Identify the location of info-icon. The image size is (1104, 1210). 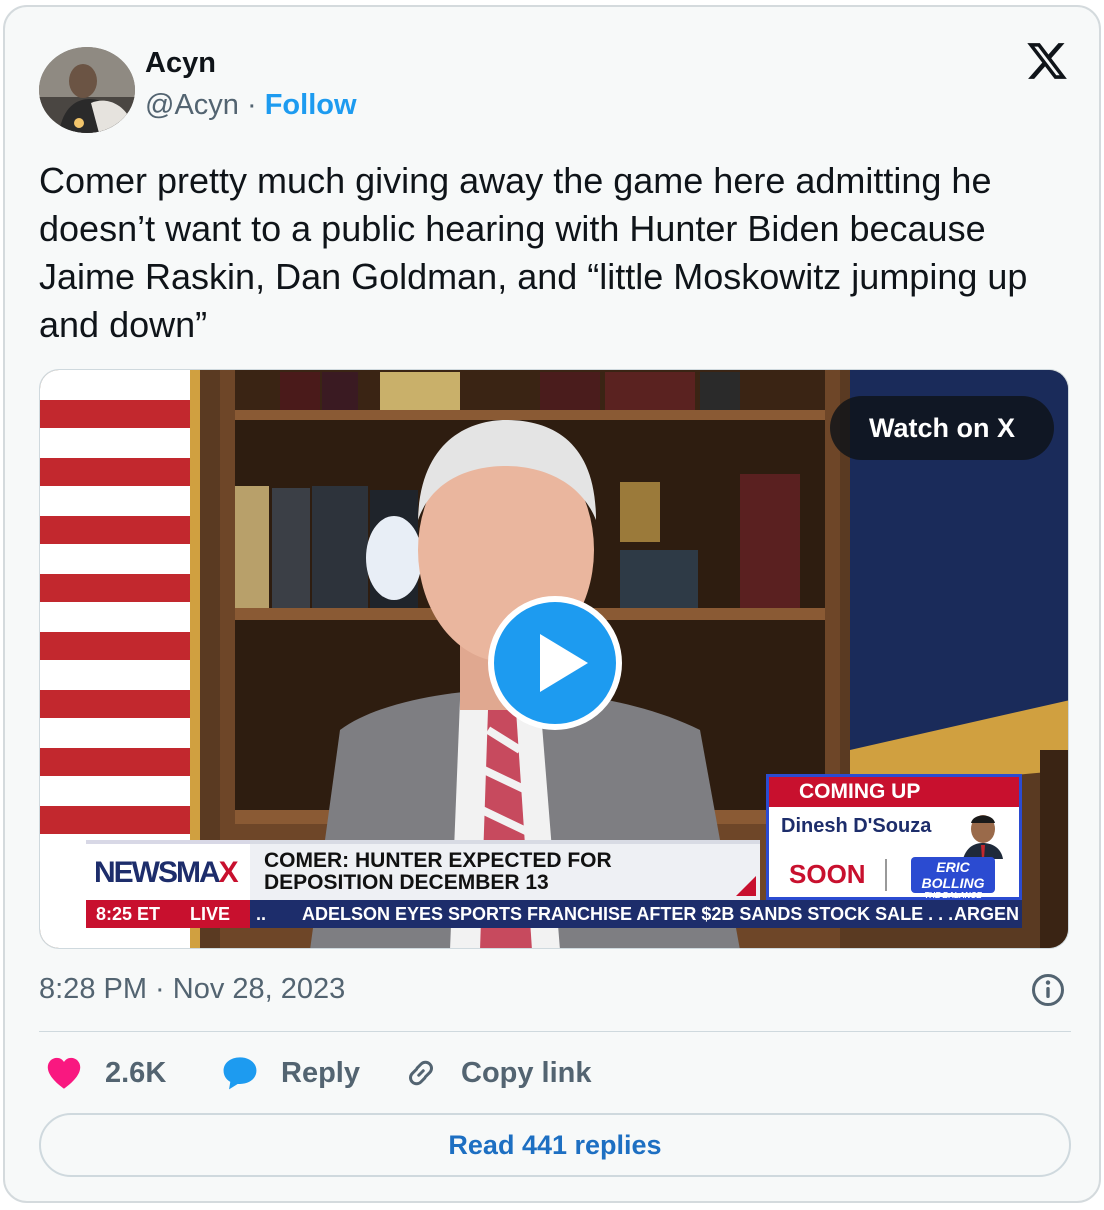
(1048, 990).